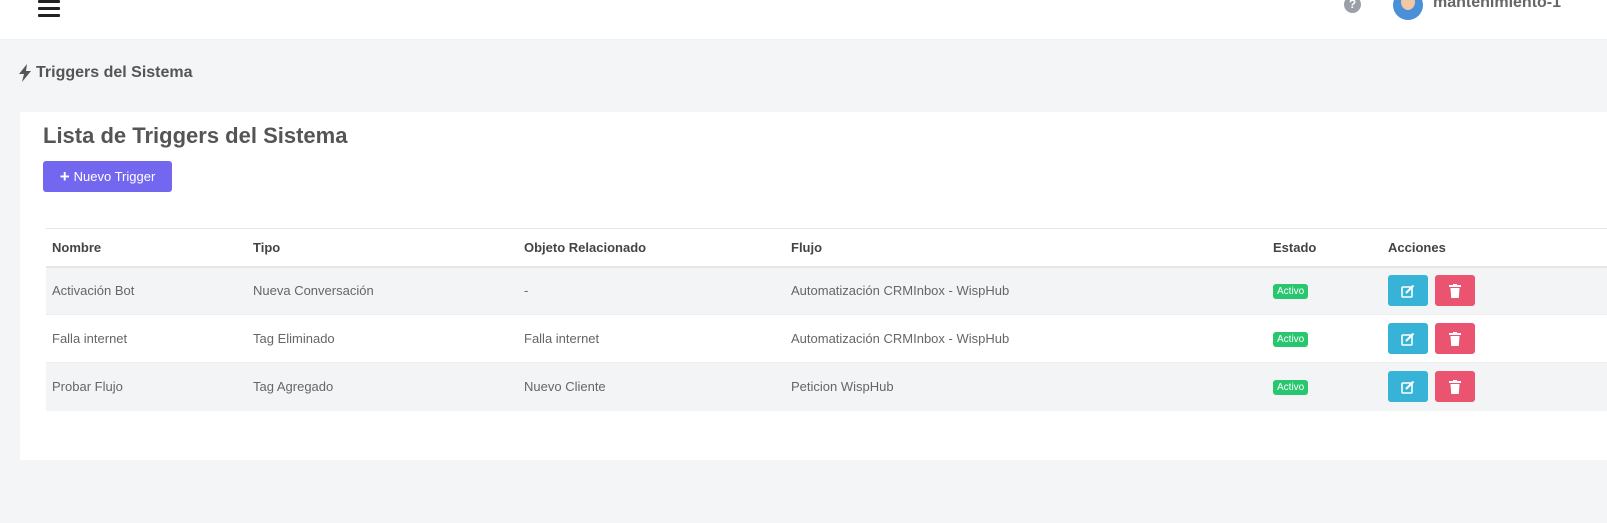  What do you see at coordinates (146, 338) in the screenshot?
I see `cell-nombre: Falla internet` at bounding box center [146, 338].